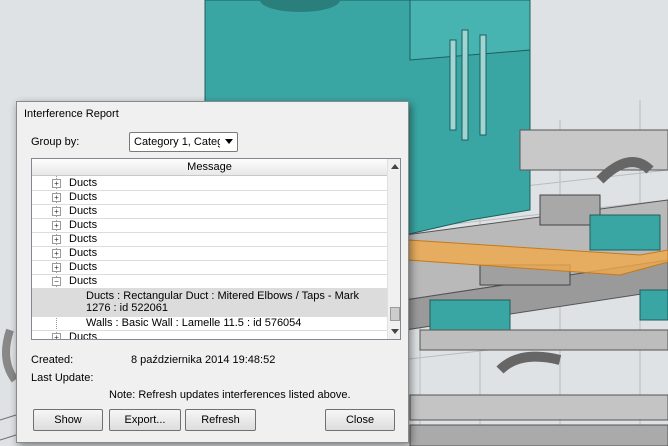 The height and width of the screenshot is (446, 668). Describe the element at coordinates (203, 360) in the screenshot. I see `created-value: 8 października 2014 19:48:52` at that location.